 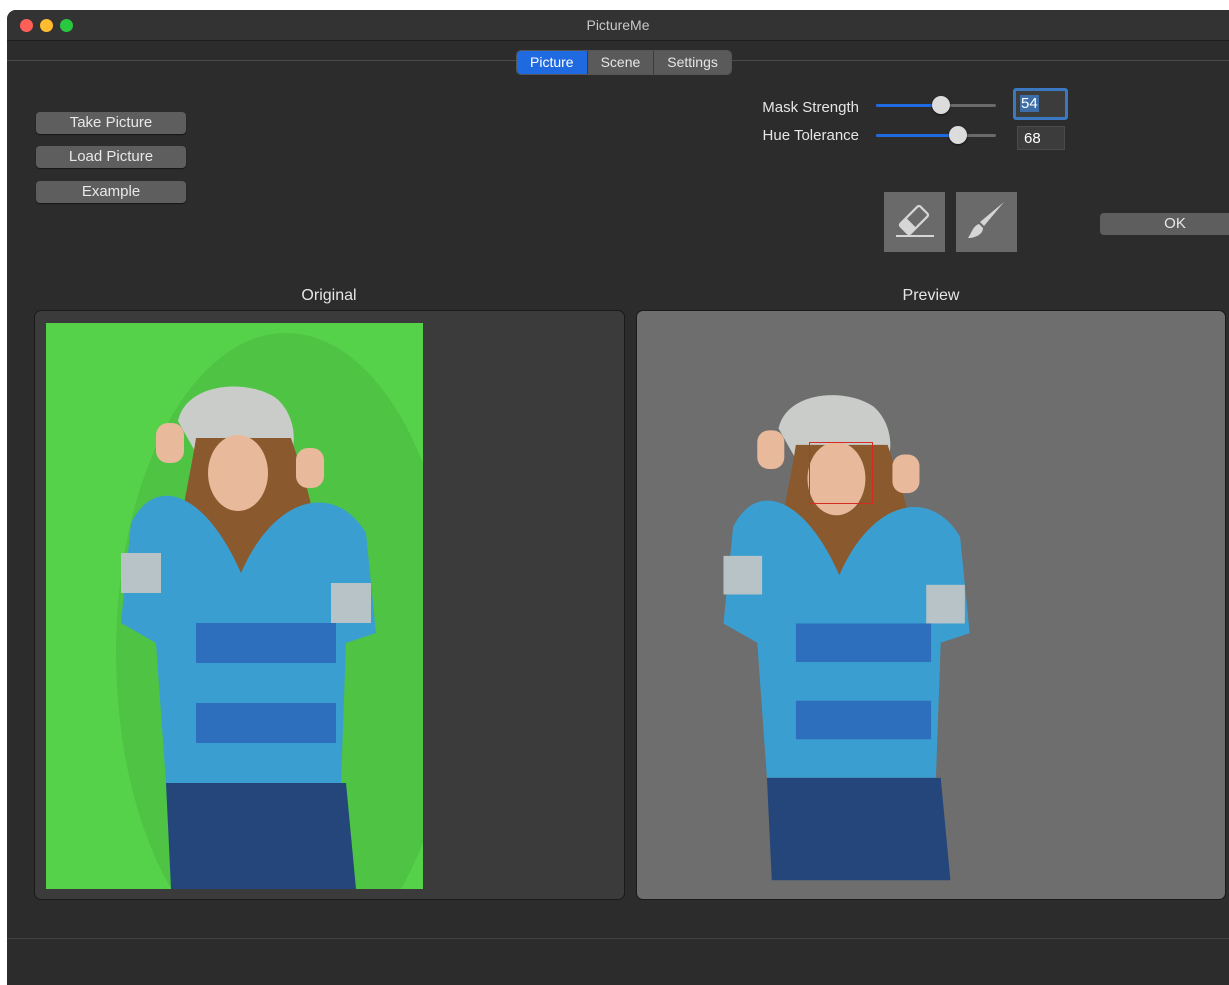 What do you see at coordinates (940, 105) in the screenshot?
I see `mask-strength-knob` at bounding box center [940, 105].